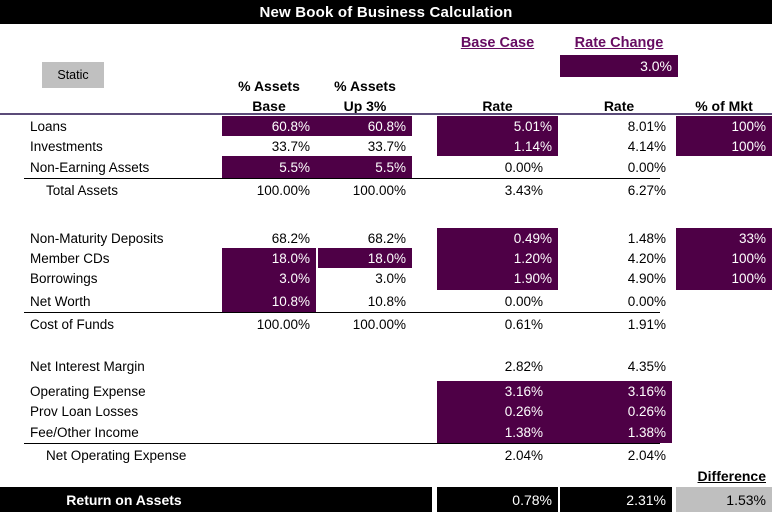 Image resolution: width=772 pixels, height=512 pixels. Describe the element at coordinates (646, 258) in the screenshot. I see `cell-membercds-rate-up: 4.20%` at that location.